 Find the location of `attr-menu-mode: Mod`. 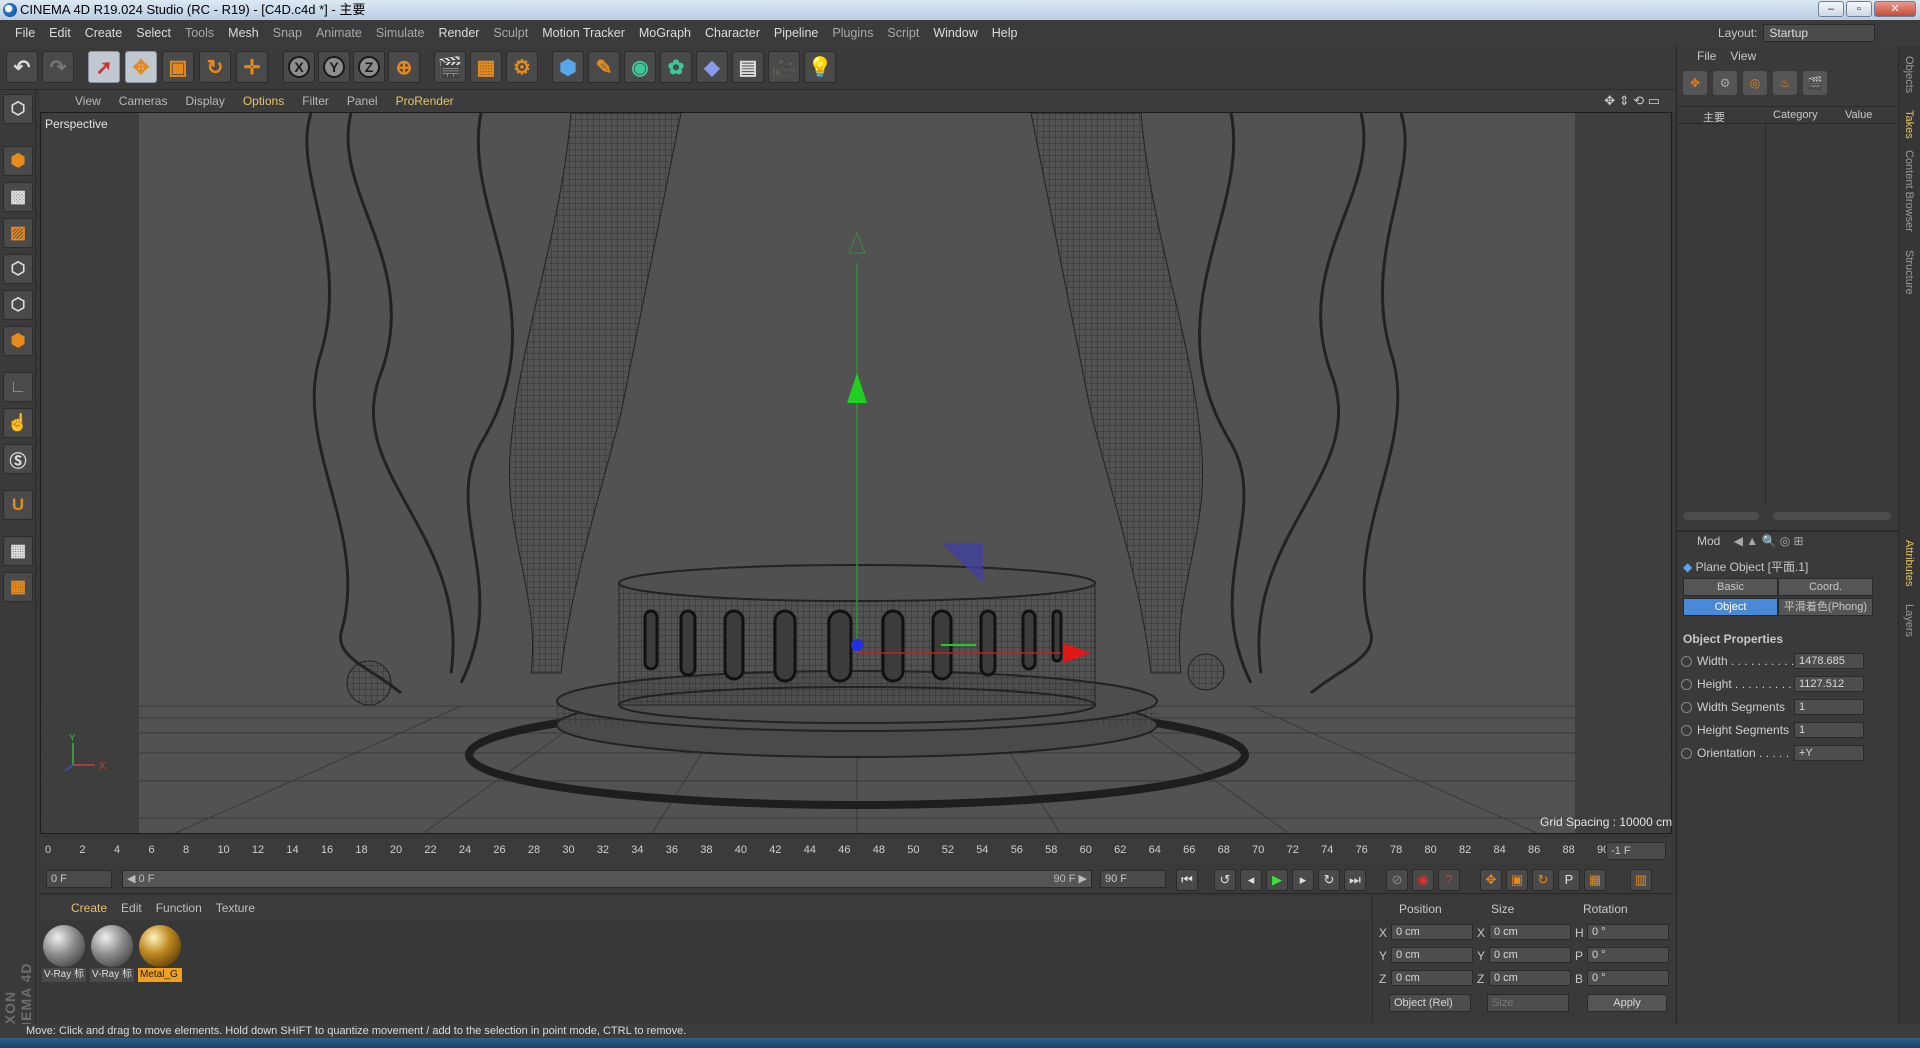

attr-menu-mode: Mod is located at coordinates (1708, 541).